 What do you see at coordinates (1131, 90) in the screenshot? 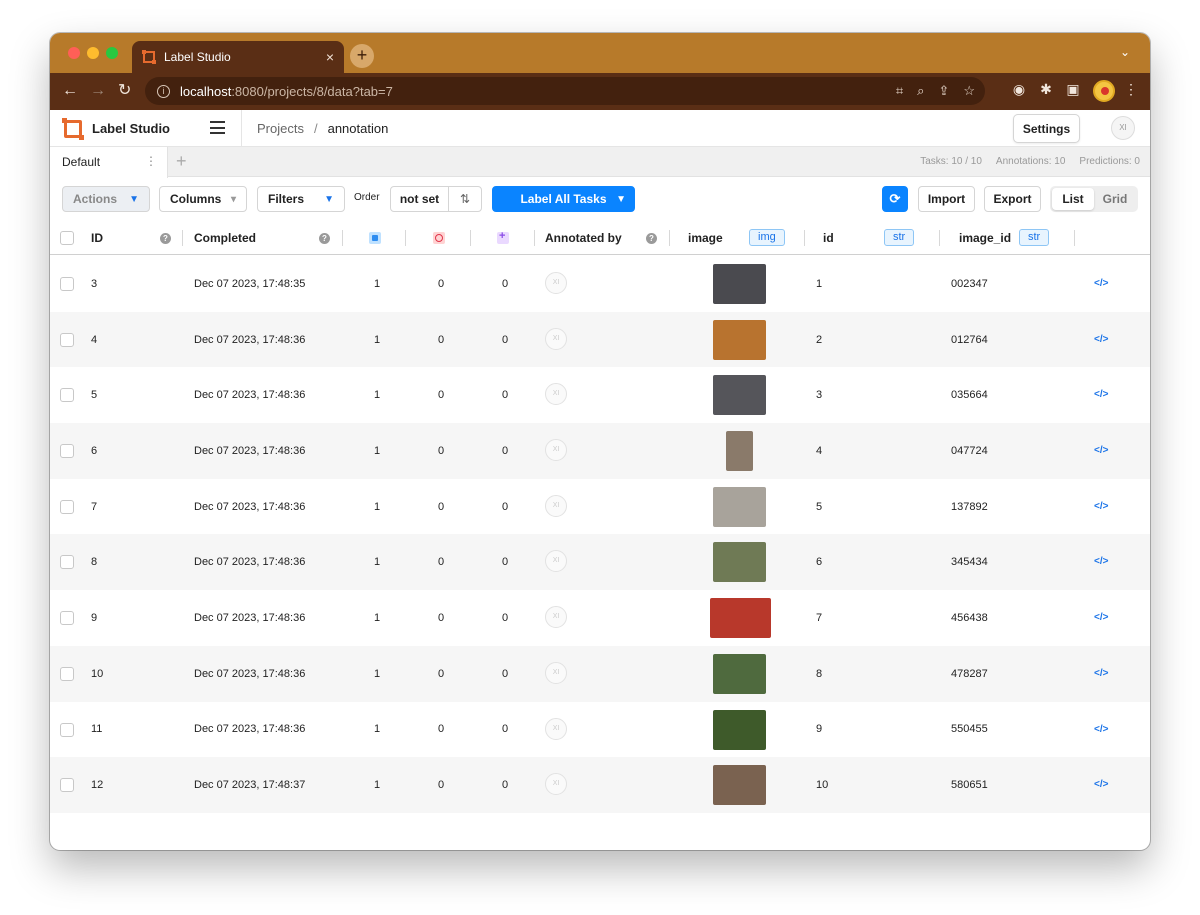
I see `browser-menu-icon: ⋮` at bounding box center [1131, 90].